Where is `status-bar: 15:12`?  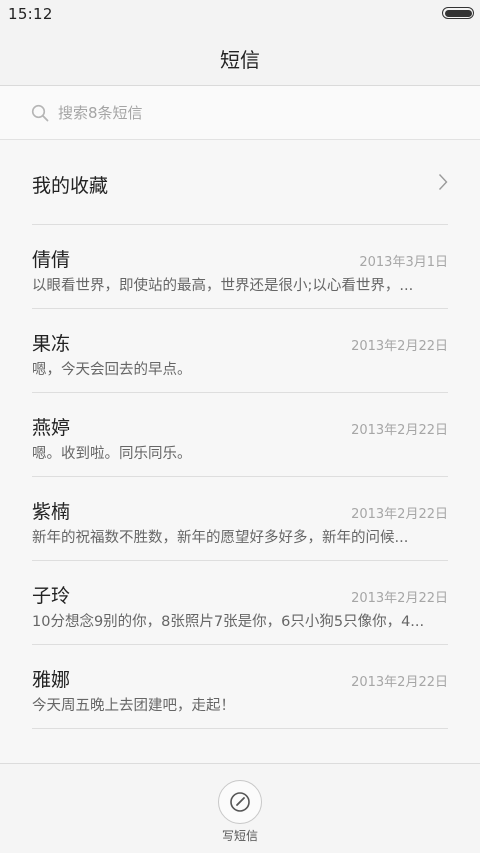
status-bar: 15:12 is located at coordinates (240, 14).